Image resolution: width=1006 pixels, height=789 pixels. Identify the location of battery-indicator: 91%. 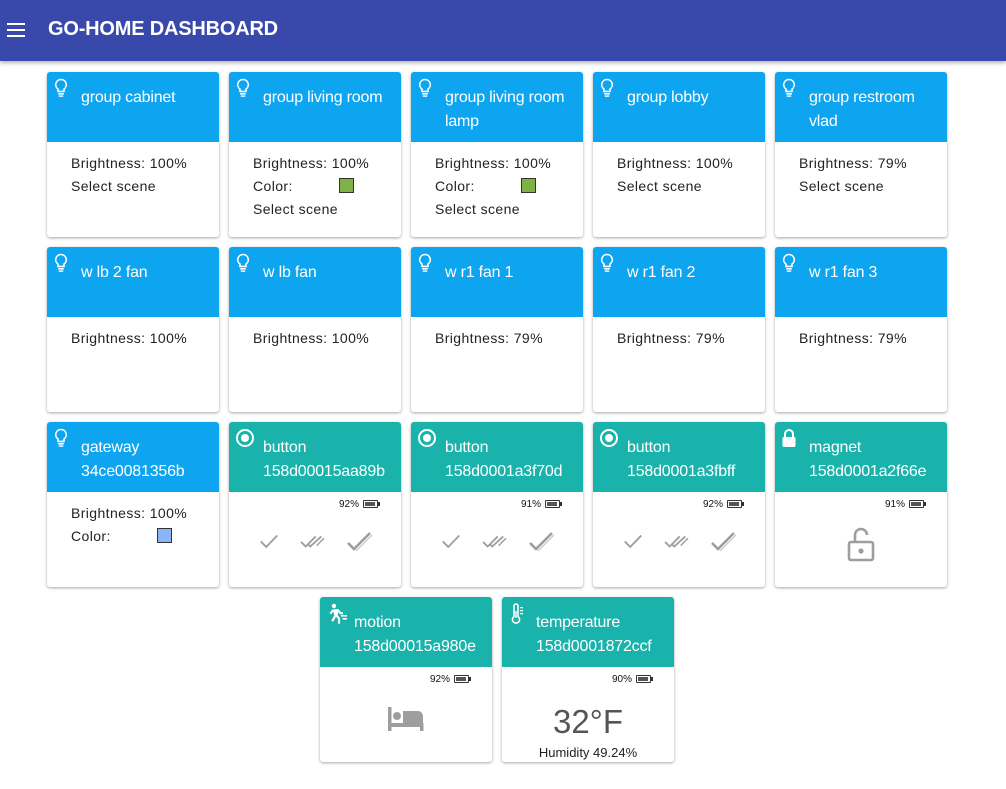
(905, 504).